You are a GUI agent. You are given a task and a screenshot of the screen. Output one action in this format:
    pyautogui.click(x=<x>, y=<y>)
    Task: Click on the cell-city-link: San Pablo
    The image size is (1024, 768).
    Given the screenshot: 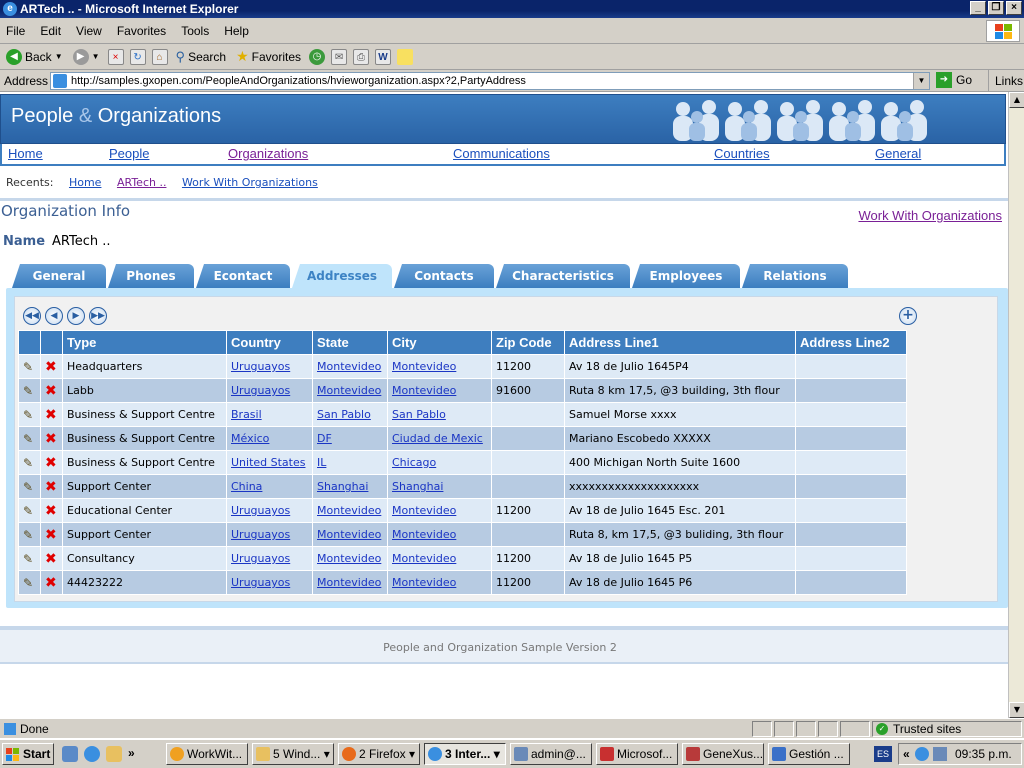 What is the action you would take?
    pyautogui.click(x=419, y=414)
    